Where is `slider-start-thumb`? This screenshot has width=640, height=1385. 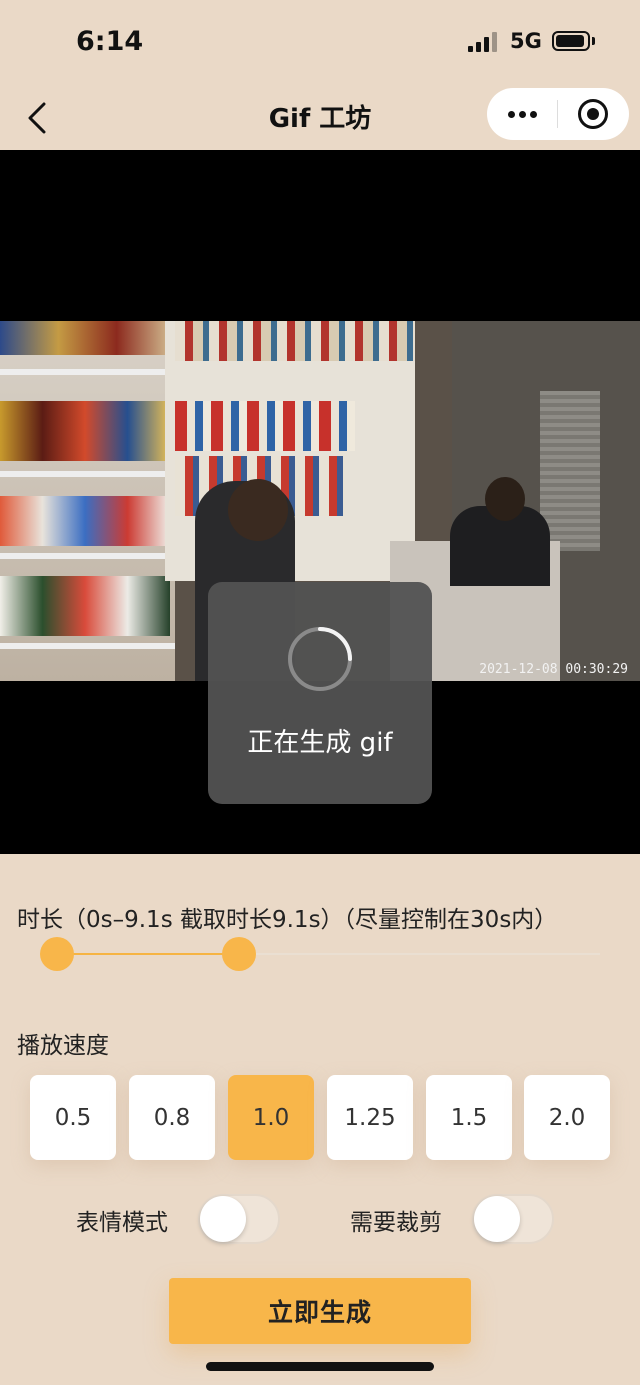
slider-start-thumb is located at coordinates (57, 954).